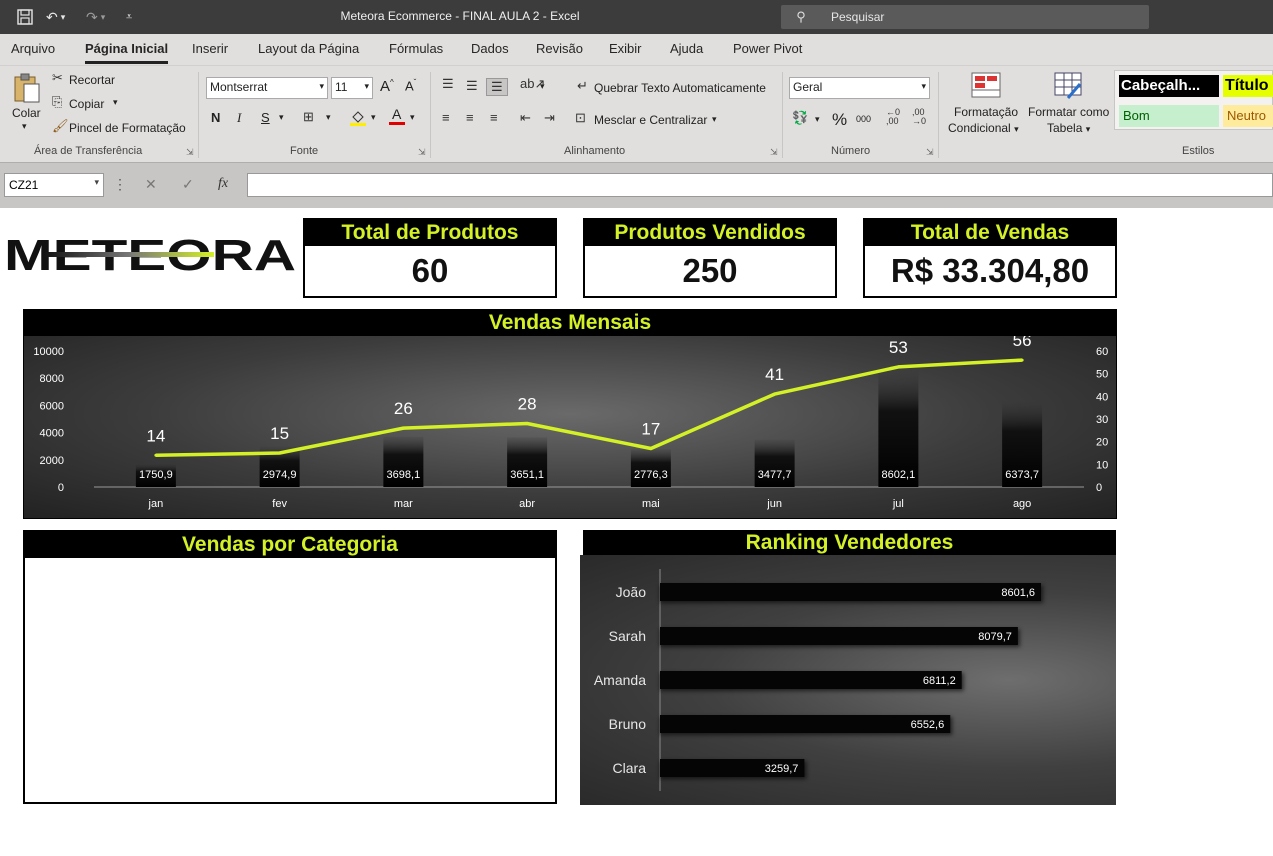 The width and height of the screenshot is (1273, 856). What do you see at coordinates (308, 48) in the screenshot?
I see `tab-layout-da-pagina: Layout da Página` at bounding box center [308, 48].